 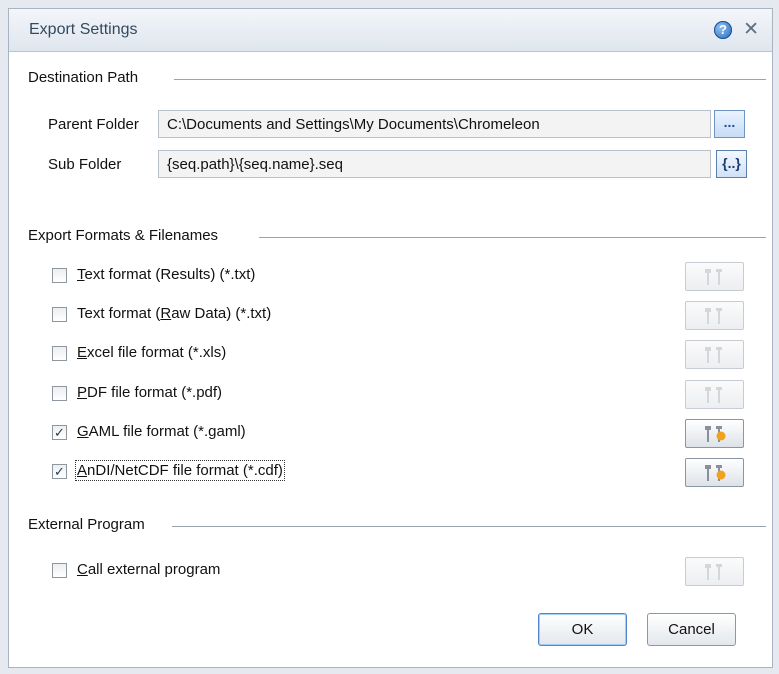 I want to click on help-icon: ?, so click(x=723, y=30).